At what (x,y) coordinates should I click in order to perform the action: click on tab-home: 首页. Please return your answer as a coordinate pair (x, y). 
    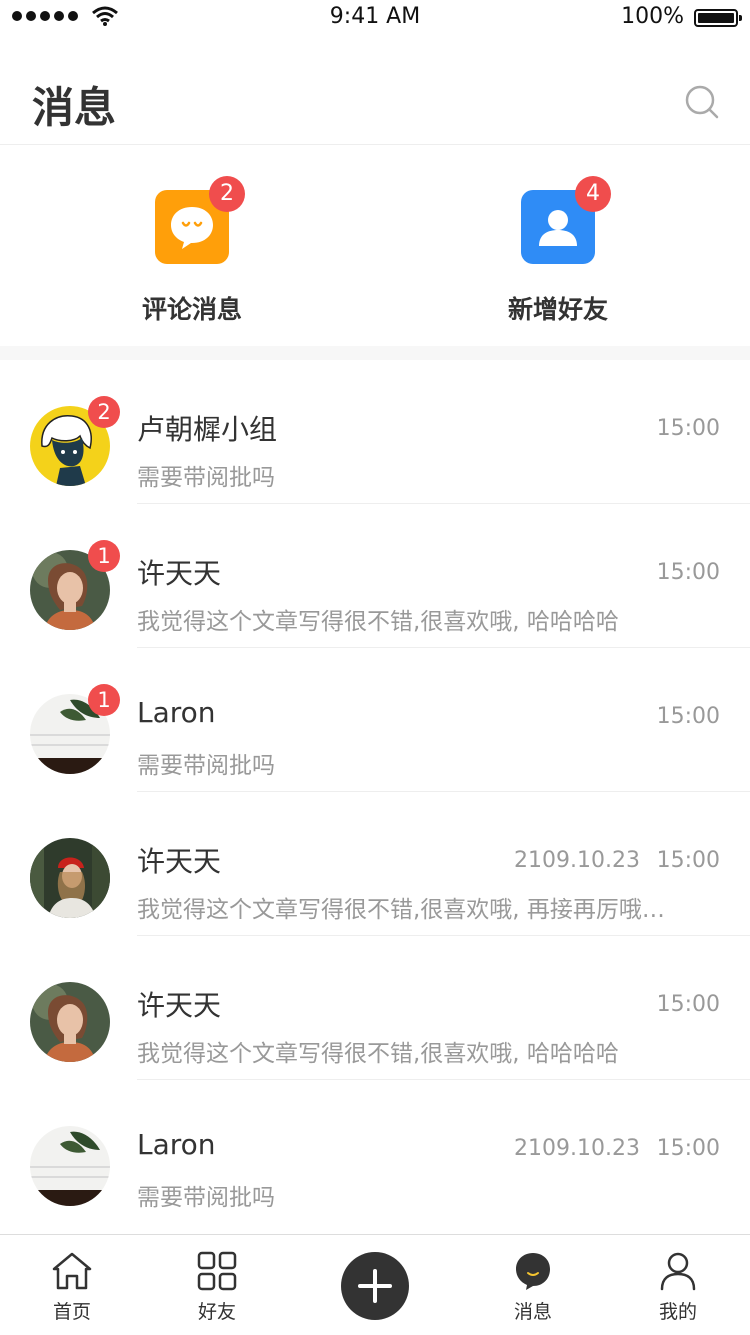
    Looking at the image, I should click on (72, 1286).